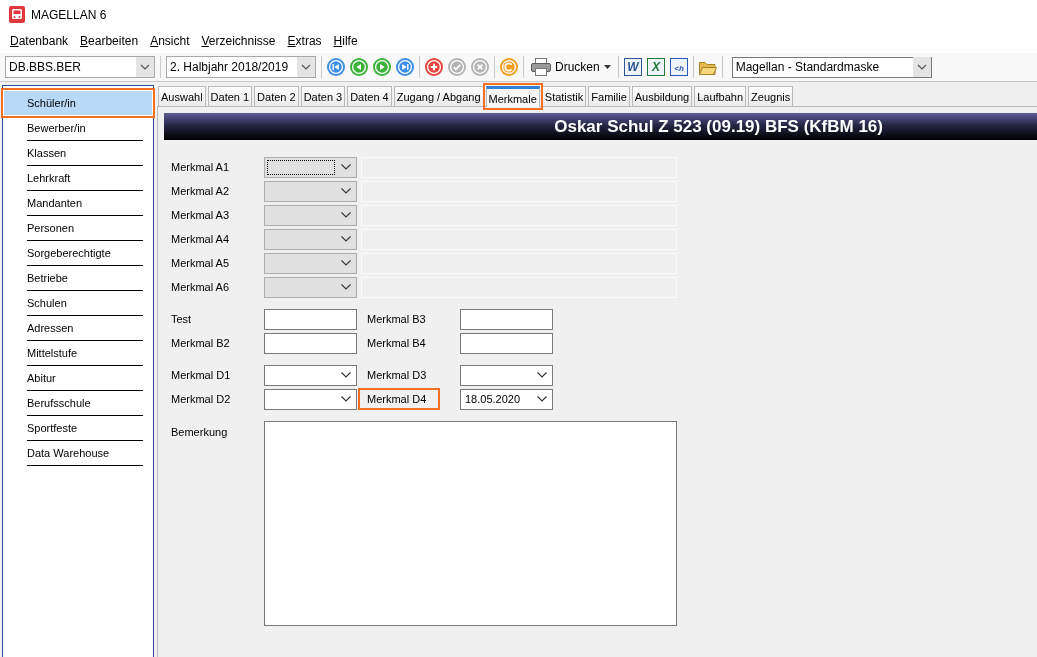 The height and width of the screenshot is (657, 1037). What do you see at coordinates (80, 67) in the screenshot?
I see `combo-box: DB.BBS.BER` at bounding box center [80, 67].